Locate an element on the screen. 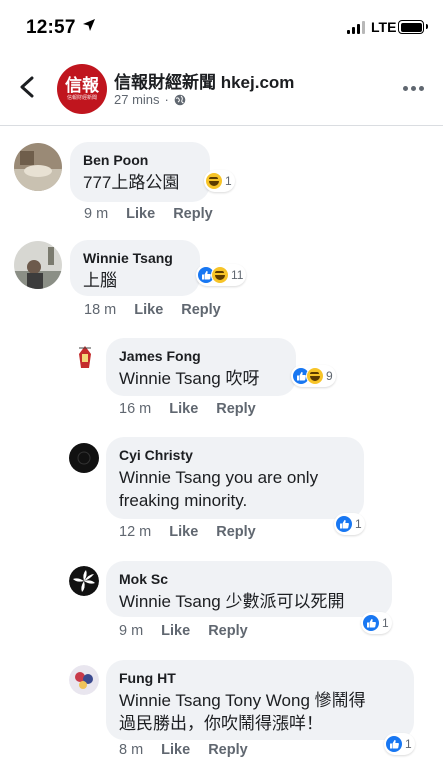 The height and width of the screenshot is (770, 443). comment-text: Winnie Tsang 吹呀 is located at coordinates (189, 378).